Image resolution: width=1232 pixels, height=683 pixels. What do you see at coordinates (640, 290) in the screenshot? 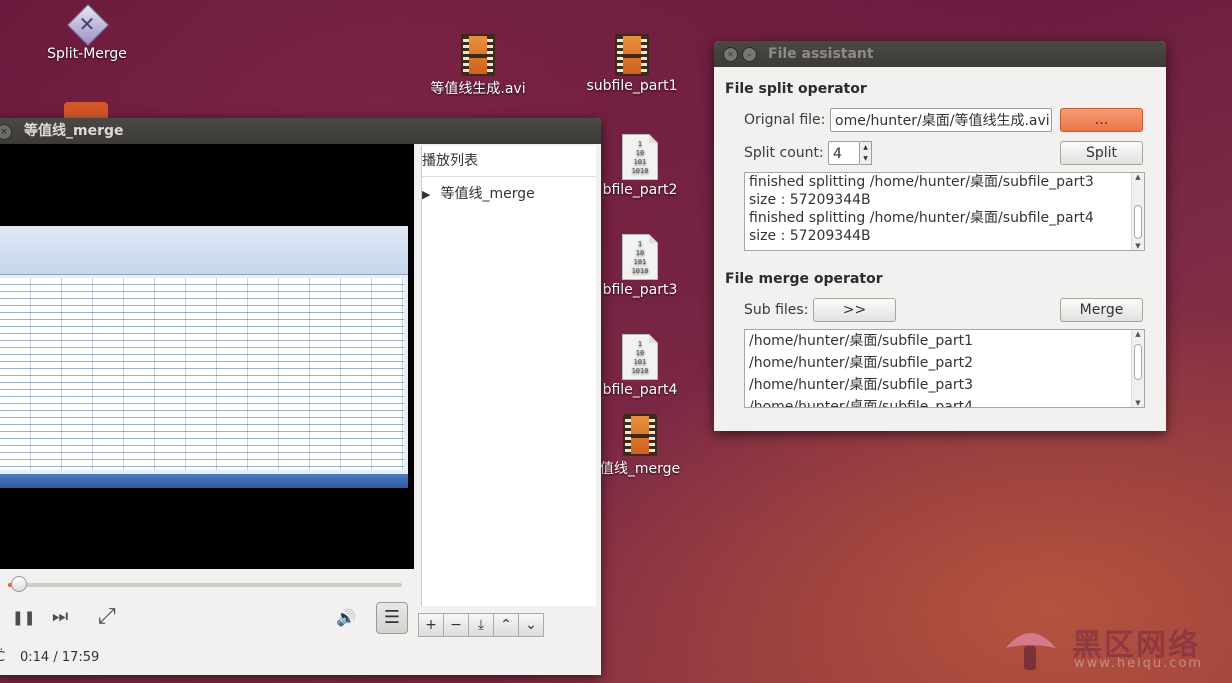
I see `desktop-icon-label: bfile_part3` at bounding box center [640, 290].